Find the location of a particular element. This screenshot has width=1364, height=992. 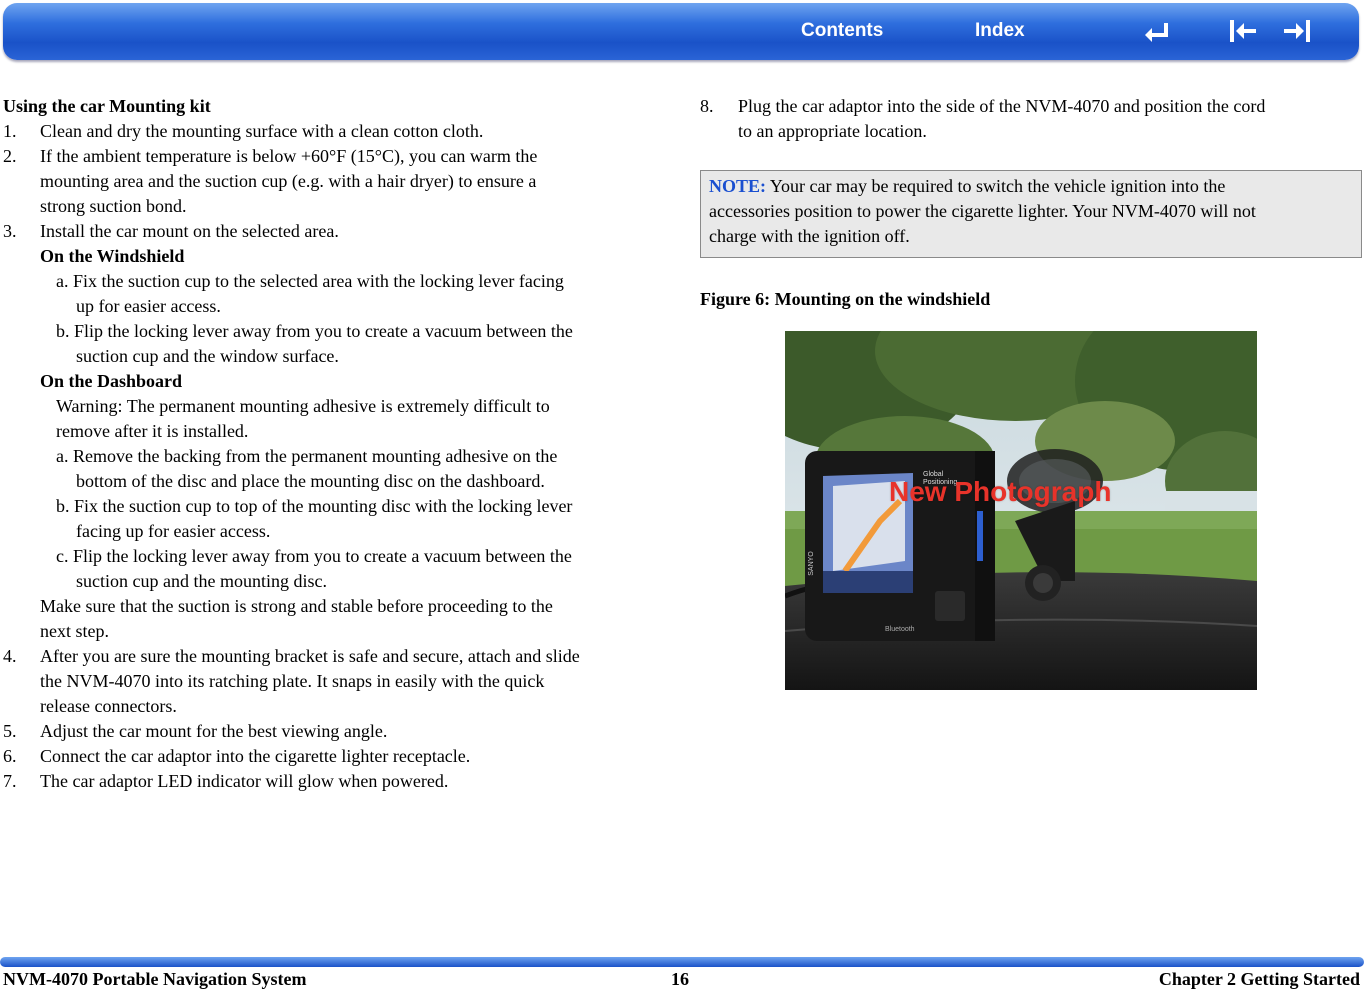

device-brand: SANYO is located at coordinates (811, 563).